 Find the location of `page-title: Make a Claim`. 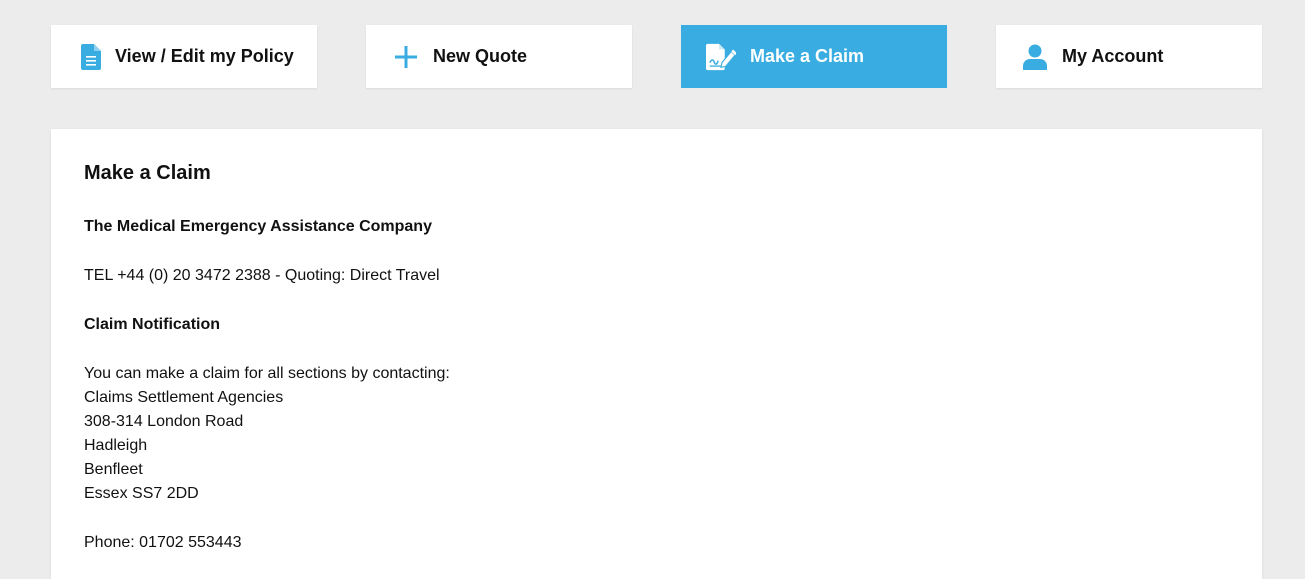

page-title: Make a Claim is located at coordinates (147, 173).